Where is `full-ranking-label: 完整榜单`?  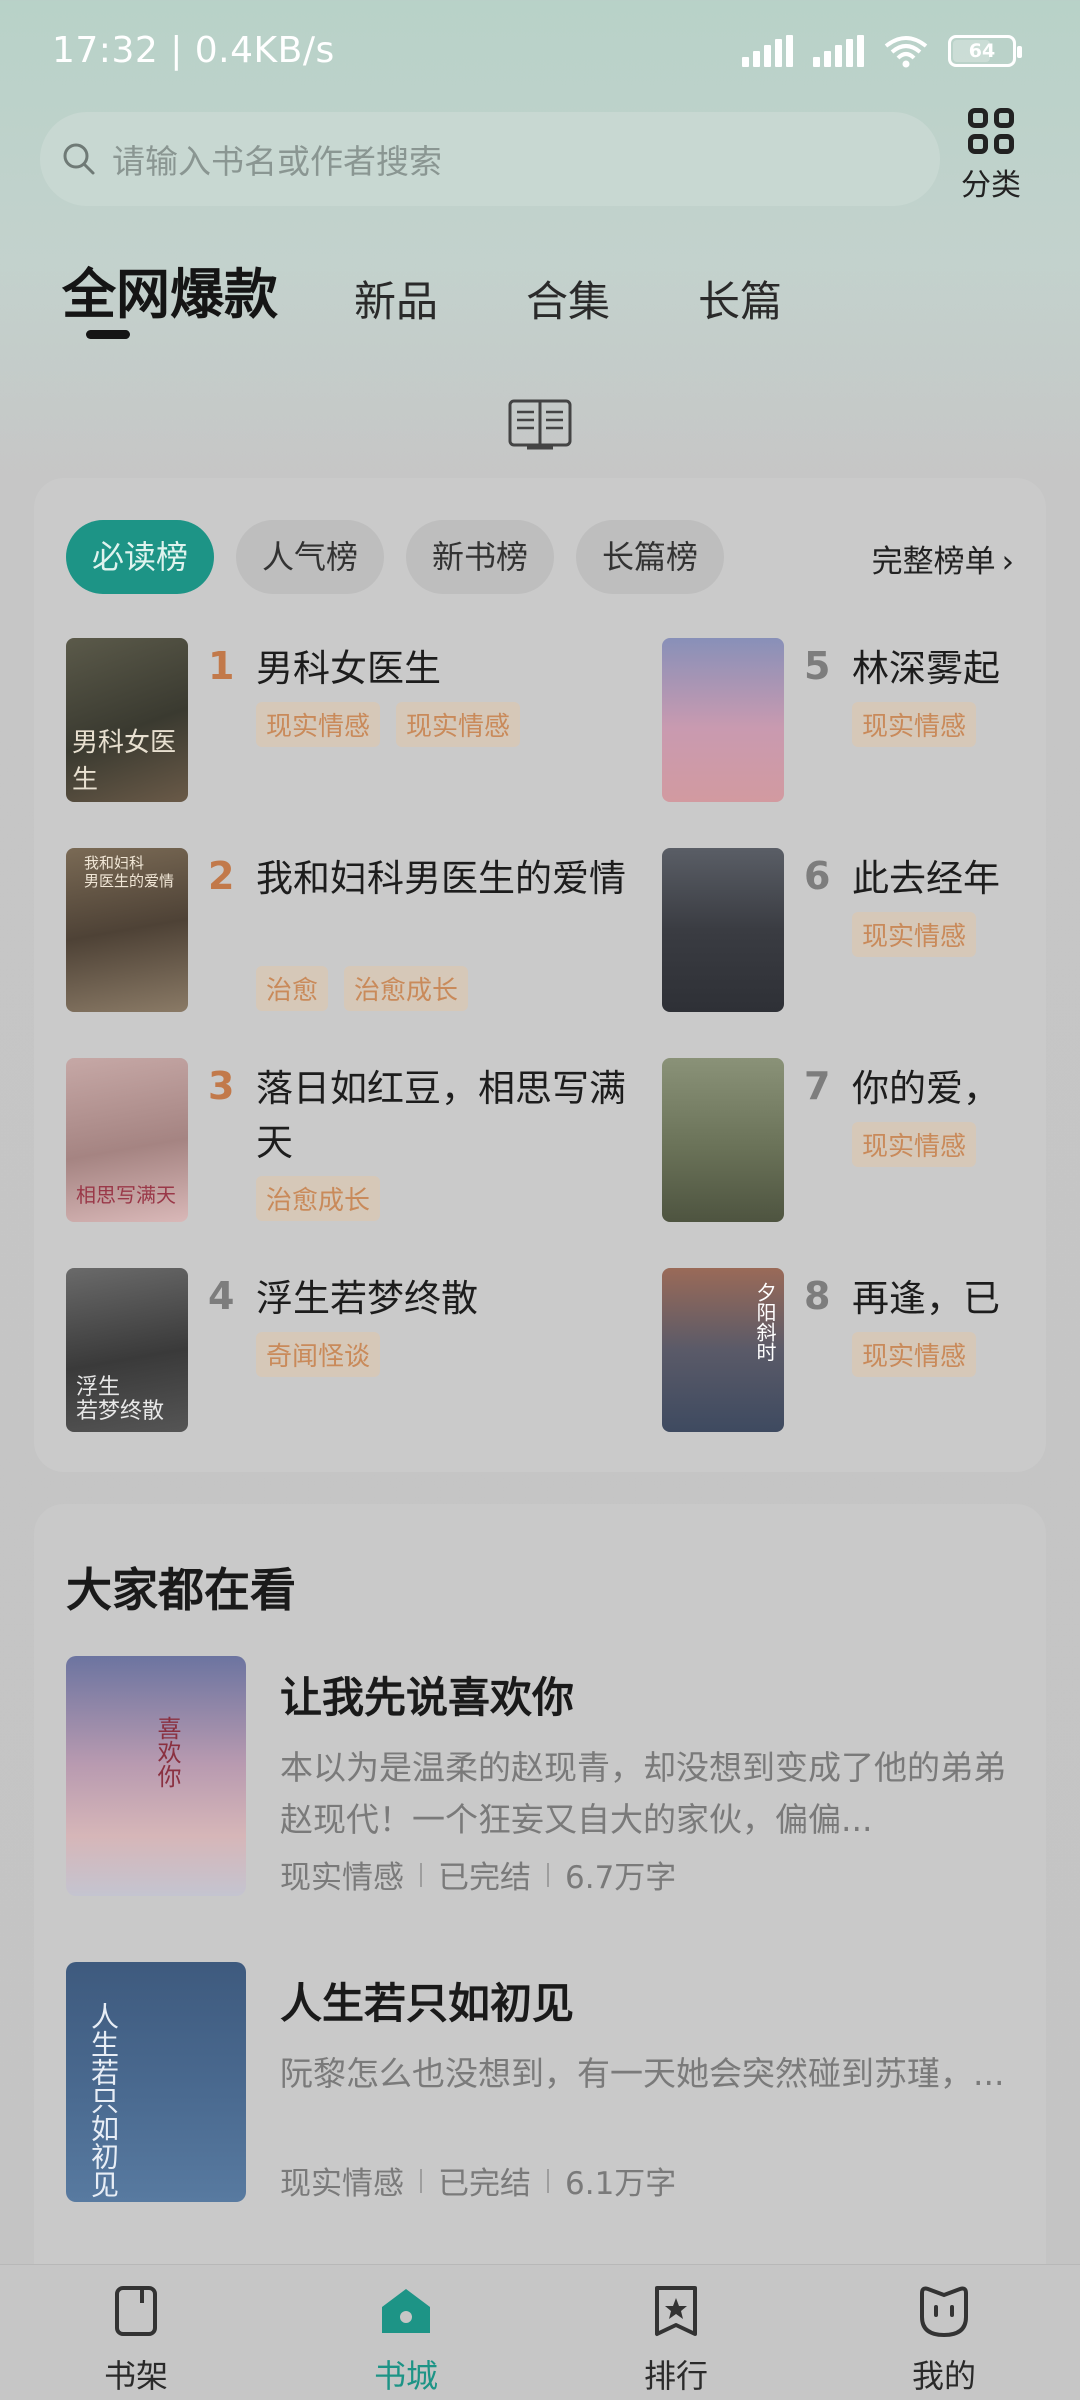
full-ranking-label: 完整榜单 is located at coordinates (933, 562).